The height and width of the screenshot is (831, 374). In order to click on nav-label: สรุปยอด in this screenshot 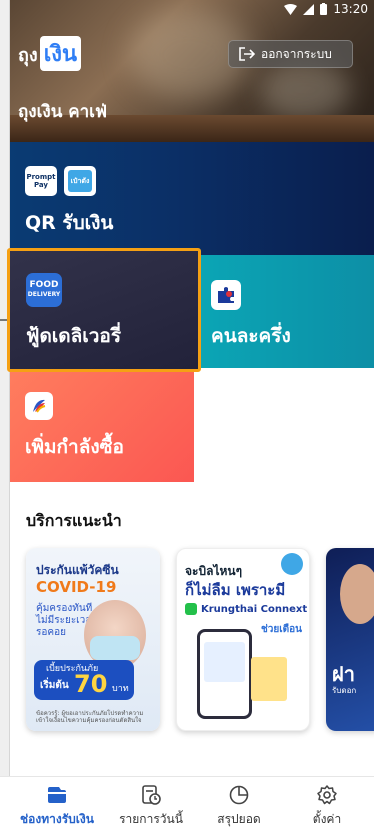, I will do `click(239, 819)`.